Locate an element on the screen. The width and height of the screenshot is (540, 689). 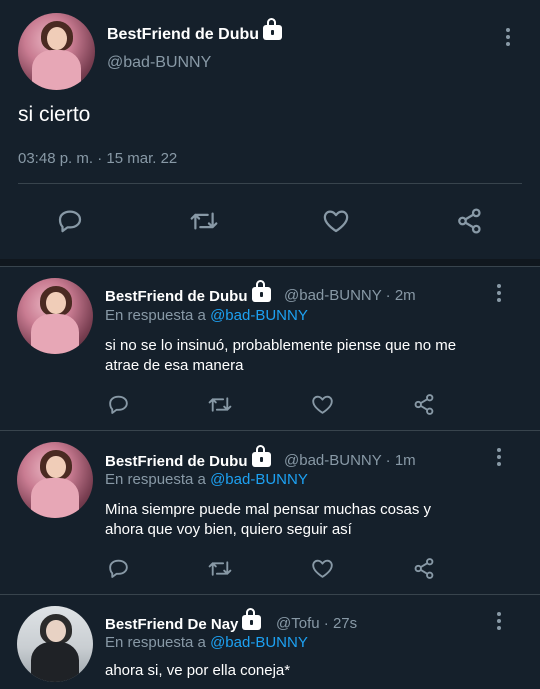
tweet-date: 15 mar. 22 is located at coordinates (142, 158).